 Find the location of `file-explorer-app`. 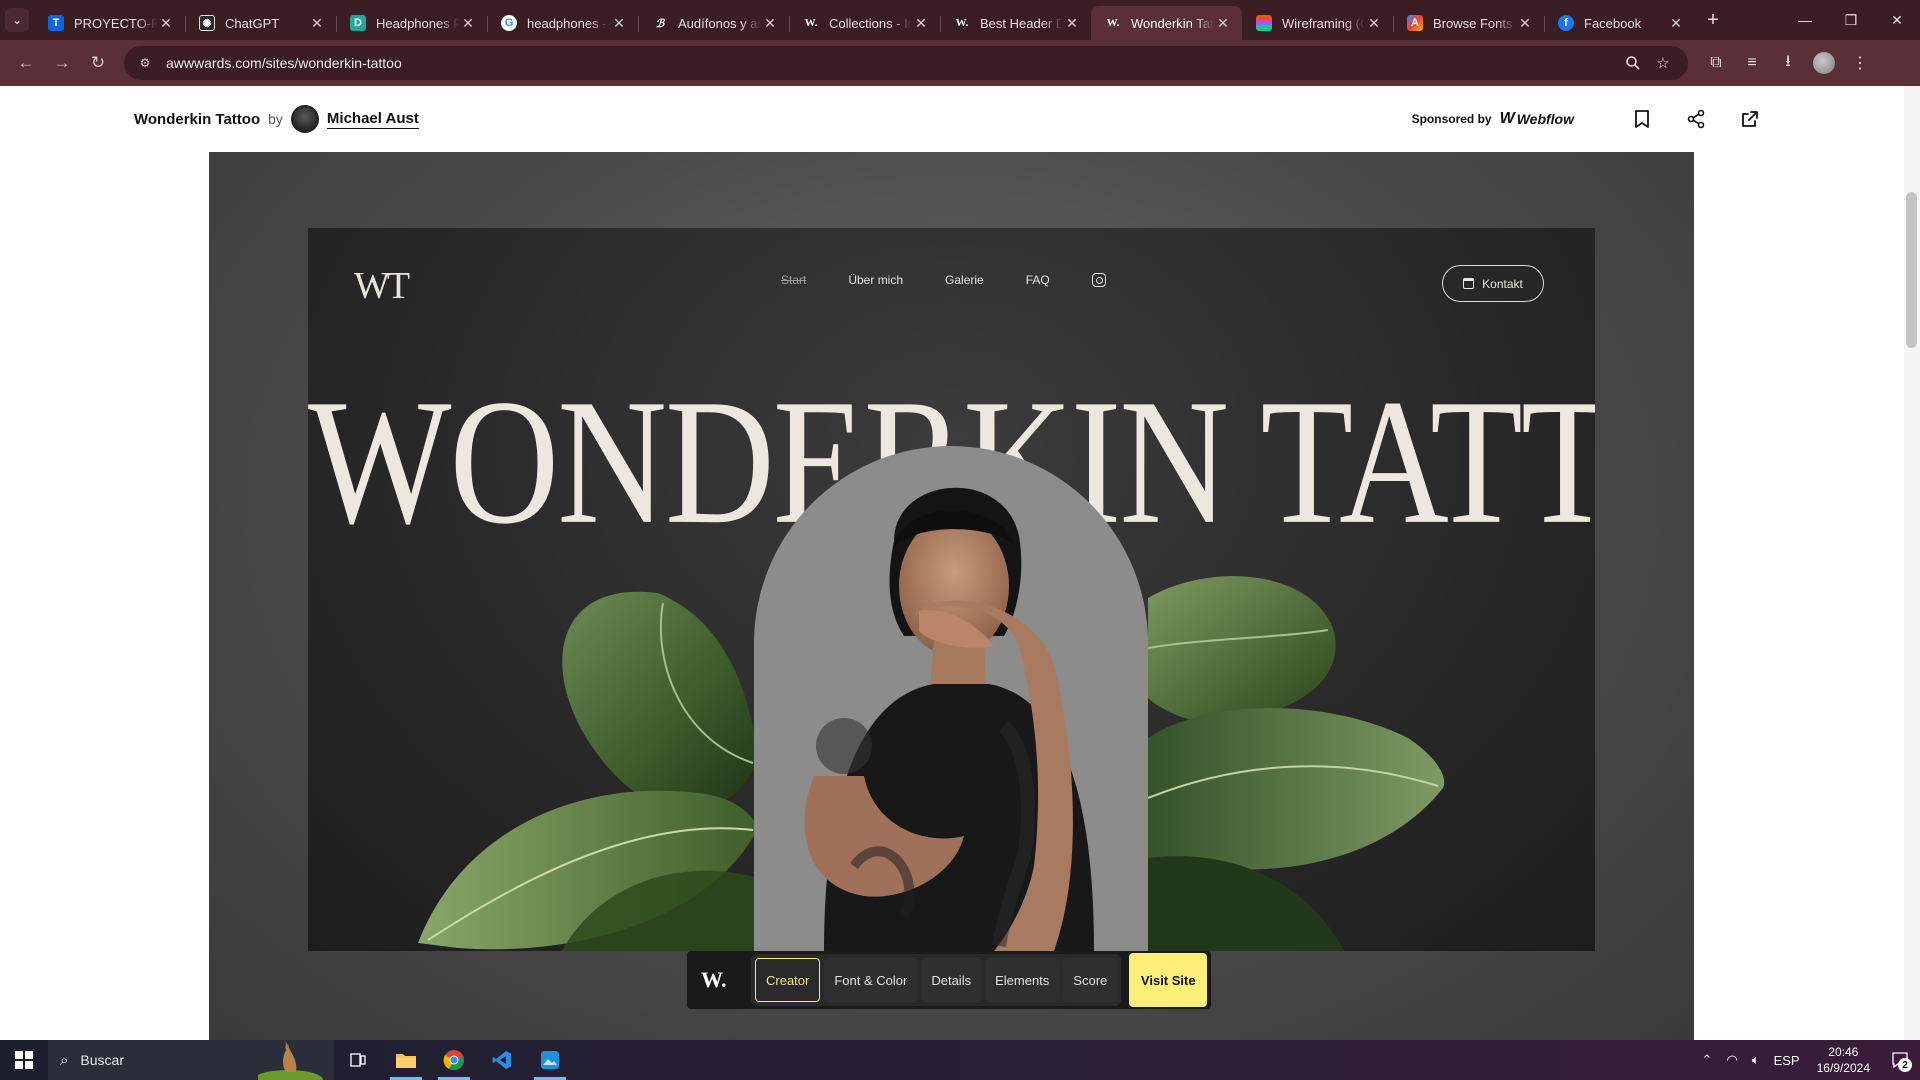

file-explorer-app is located at coordinates (406, 1060).